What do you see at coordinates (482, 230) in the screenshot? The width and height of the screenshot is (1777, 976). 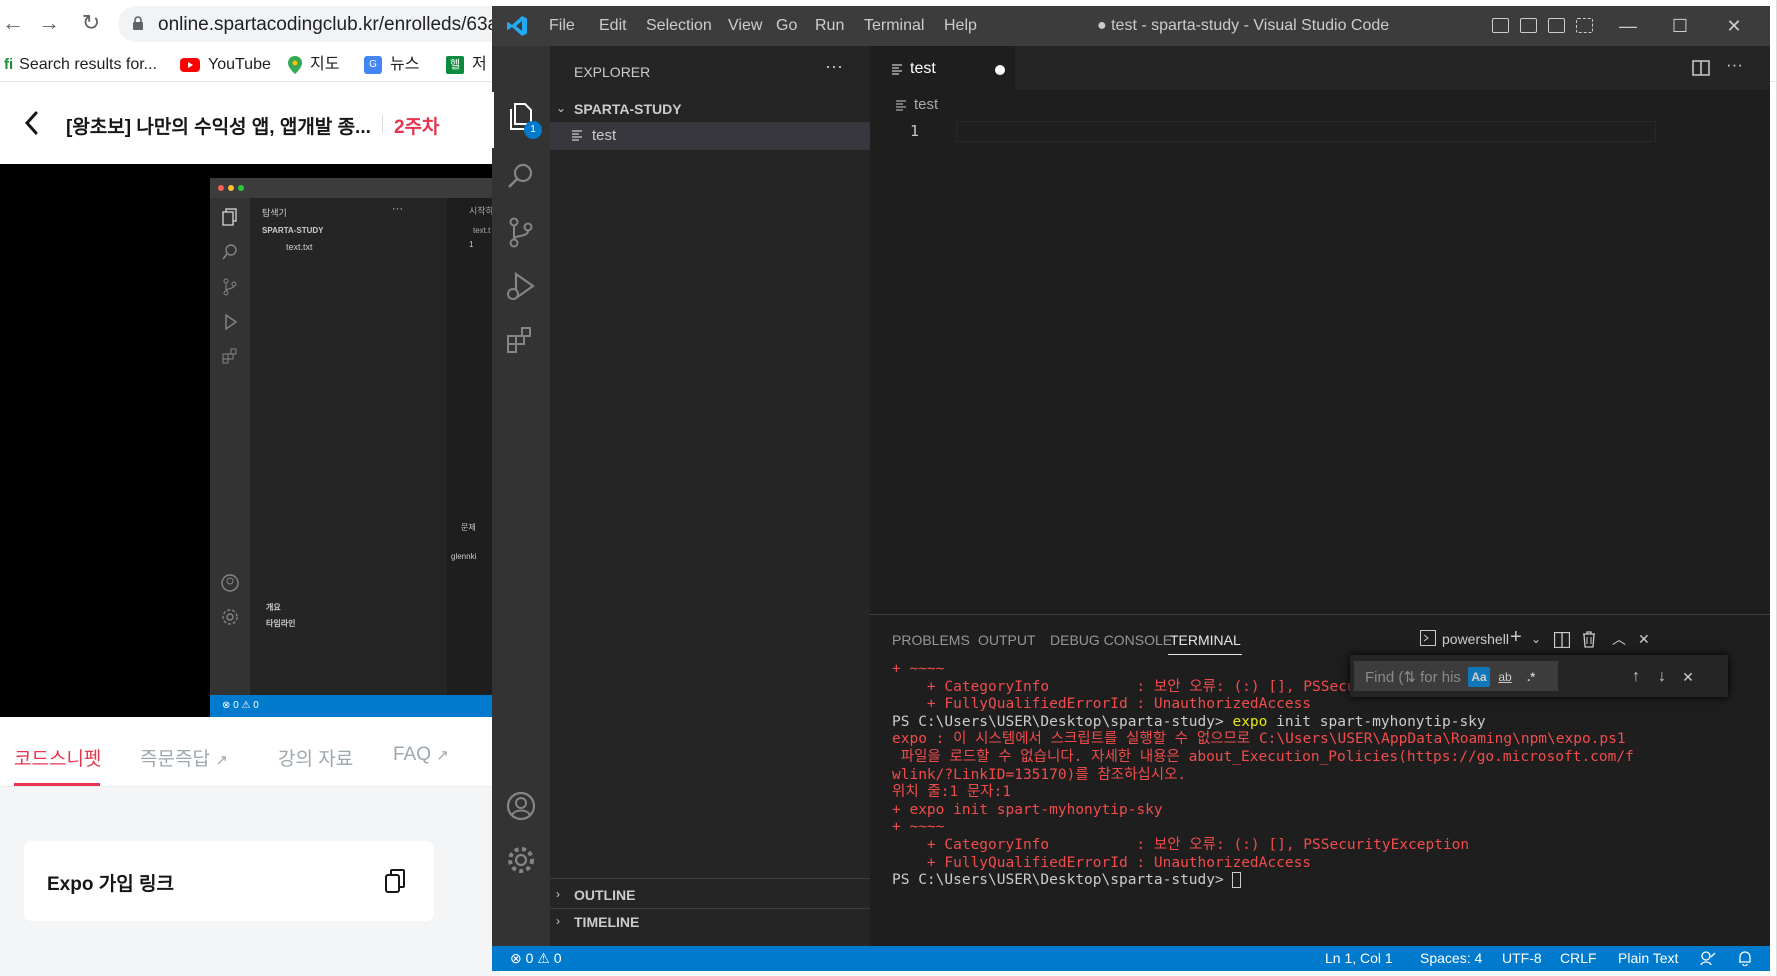 I see `mini-editor-file: text.t` at bounding box center [482, 230].